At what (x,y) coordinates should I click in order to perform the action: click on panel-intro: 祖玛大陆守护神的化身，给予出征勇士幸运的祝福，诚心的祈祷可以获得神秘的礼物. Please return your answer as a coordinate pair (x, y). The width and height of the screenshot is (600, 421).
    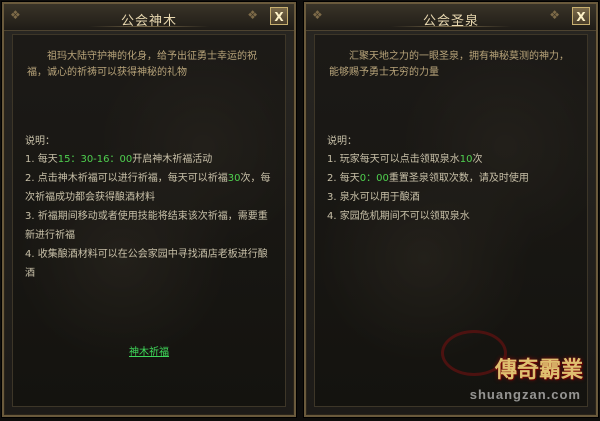
    Looking at the image, I should click on (142, 64).